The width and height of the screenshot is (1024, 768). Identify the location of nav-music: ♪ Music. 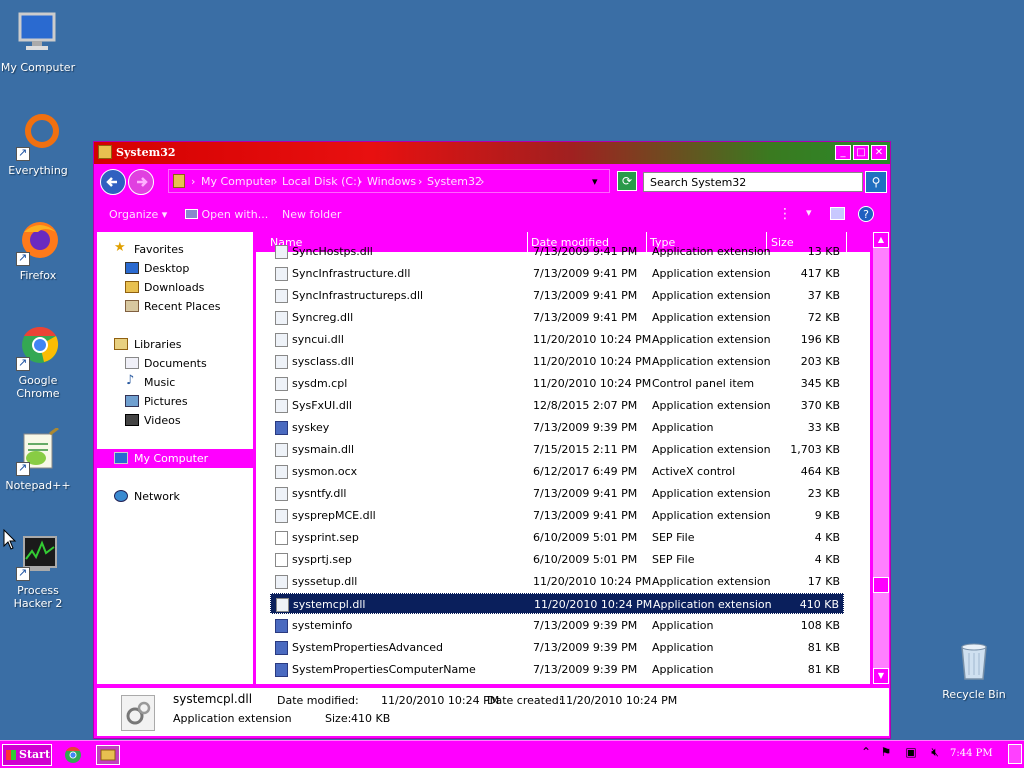
(175, 382).